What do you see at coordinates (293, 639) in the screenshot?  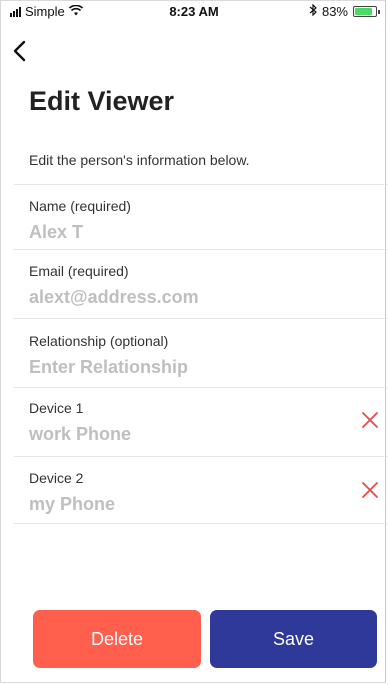 I see `save-button: Save` at bounding box center [293, 639].